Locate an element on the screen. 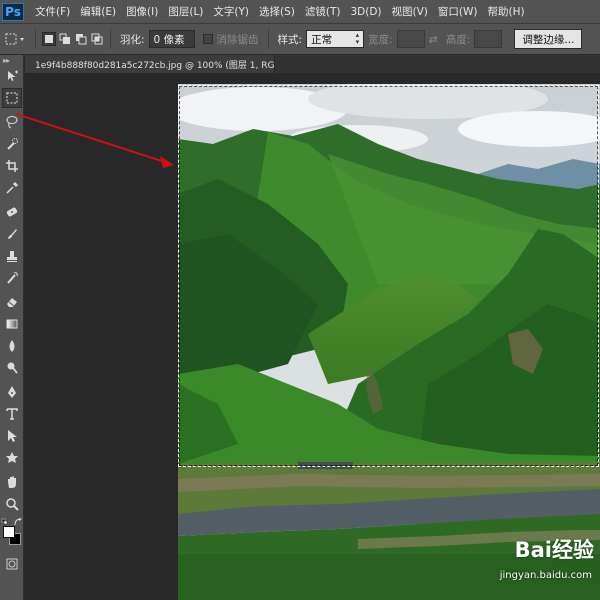 This screenshot has height=600, width=600. annotation-arrow is located at coordinates (94, 140).